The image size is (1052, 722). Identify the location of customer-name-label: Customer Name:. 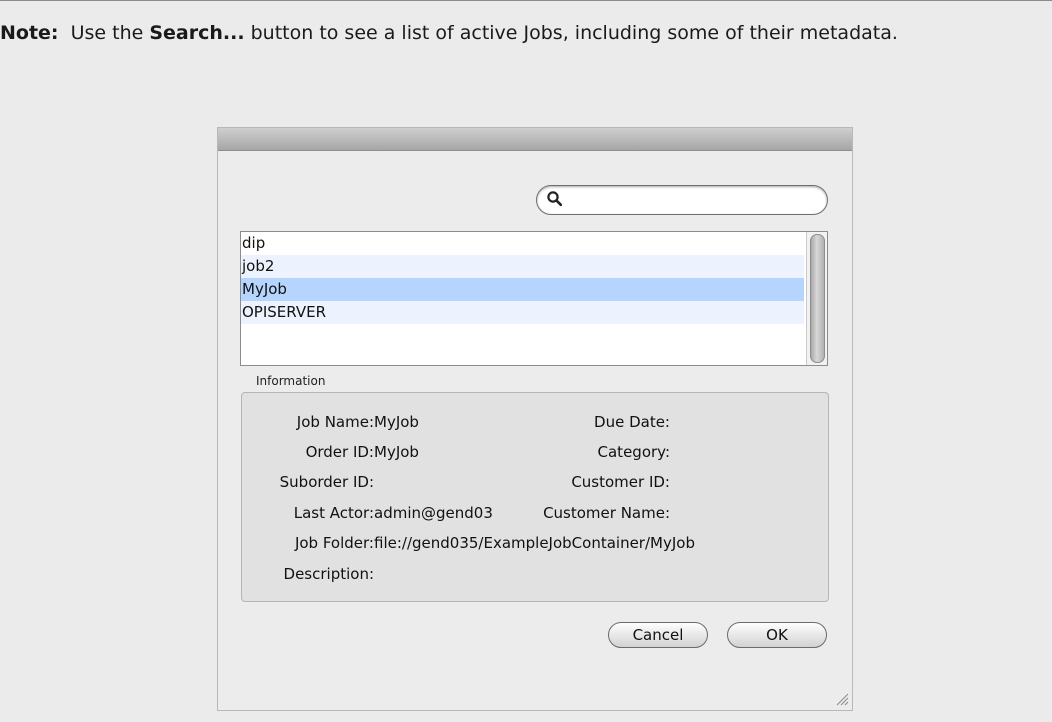
(606, 513).